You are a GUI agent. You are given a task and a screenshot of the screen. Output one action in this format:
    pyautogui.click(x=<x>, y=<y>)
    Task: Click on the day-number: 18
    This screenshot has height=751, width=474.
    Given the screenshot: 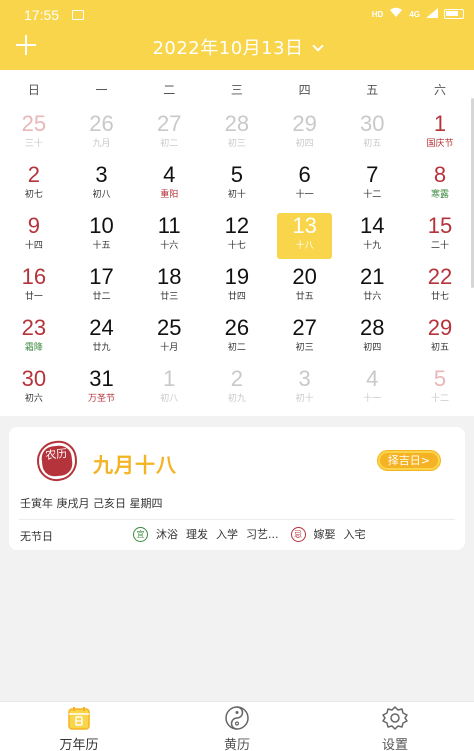 What is the action you would take?
    pyautogui.click(x=169, y=276)
    